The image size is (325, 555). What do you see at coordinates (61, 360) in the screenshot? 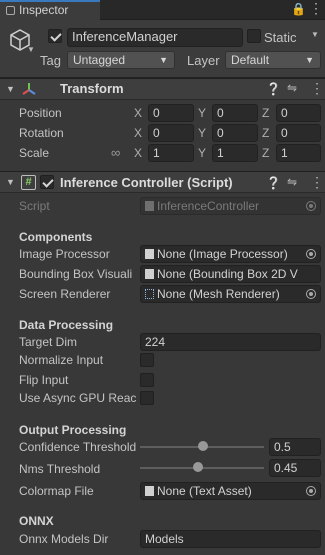
I see `normalize-label: Normalize Input` at bounding box center [61, 360].